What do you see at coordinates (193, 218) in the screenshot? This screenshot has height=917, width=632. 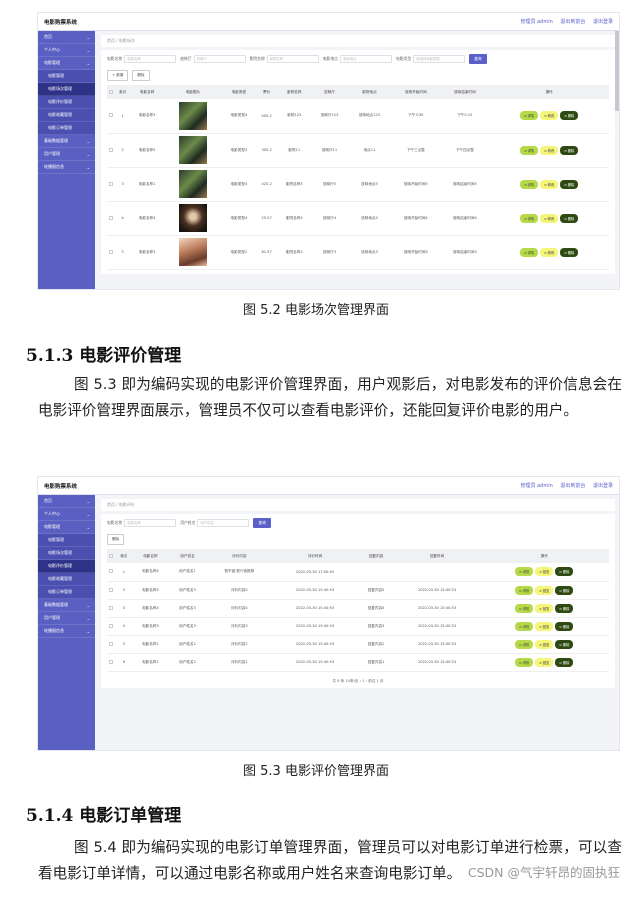 I see `movie-poster-image` at bounding box center [193, 218].